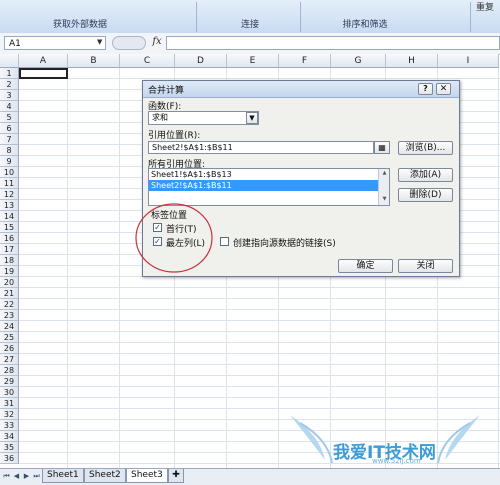  What do you see at coordinates (9, 326) in the screenshot?
I see `row-header-24: 24` at bounding box center [9, 326].